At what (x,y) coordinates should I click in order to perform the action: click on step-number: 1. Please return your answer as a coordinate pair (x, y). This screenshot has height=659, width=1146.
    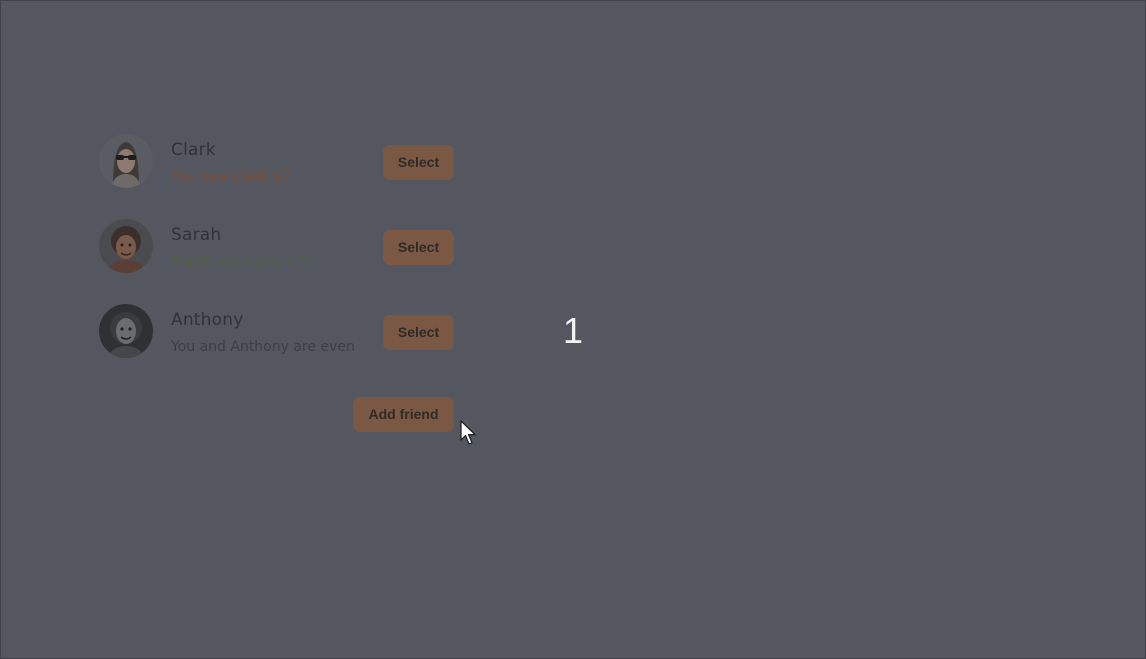
    Looking at the image, I should click on (573, 330).